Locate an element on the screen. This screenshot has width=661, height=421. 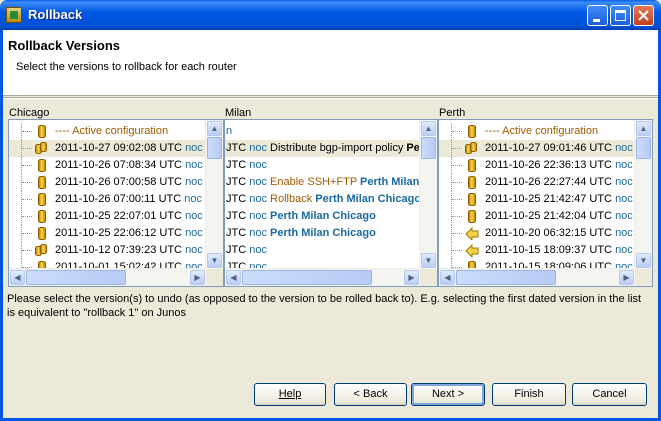
list-item: 2011-10-26 22:36:13 UTC noc is located at coordinates (540, 165).